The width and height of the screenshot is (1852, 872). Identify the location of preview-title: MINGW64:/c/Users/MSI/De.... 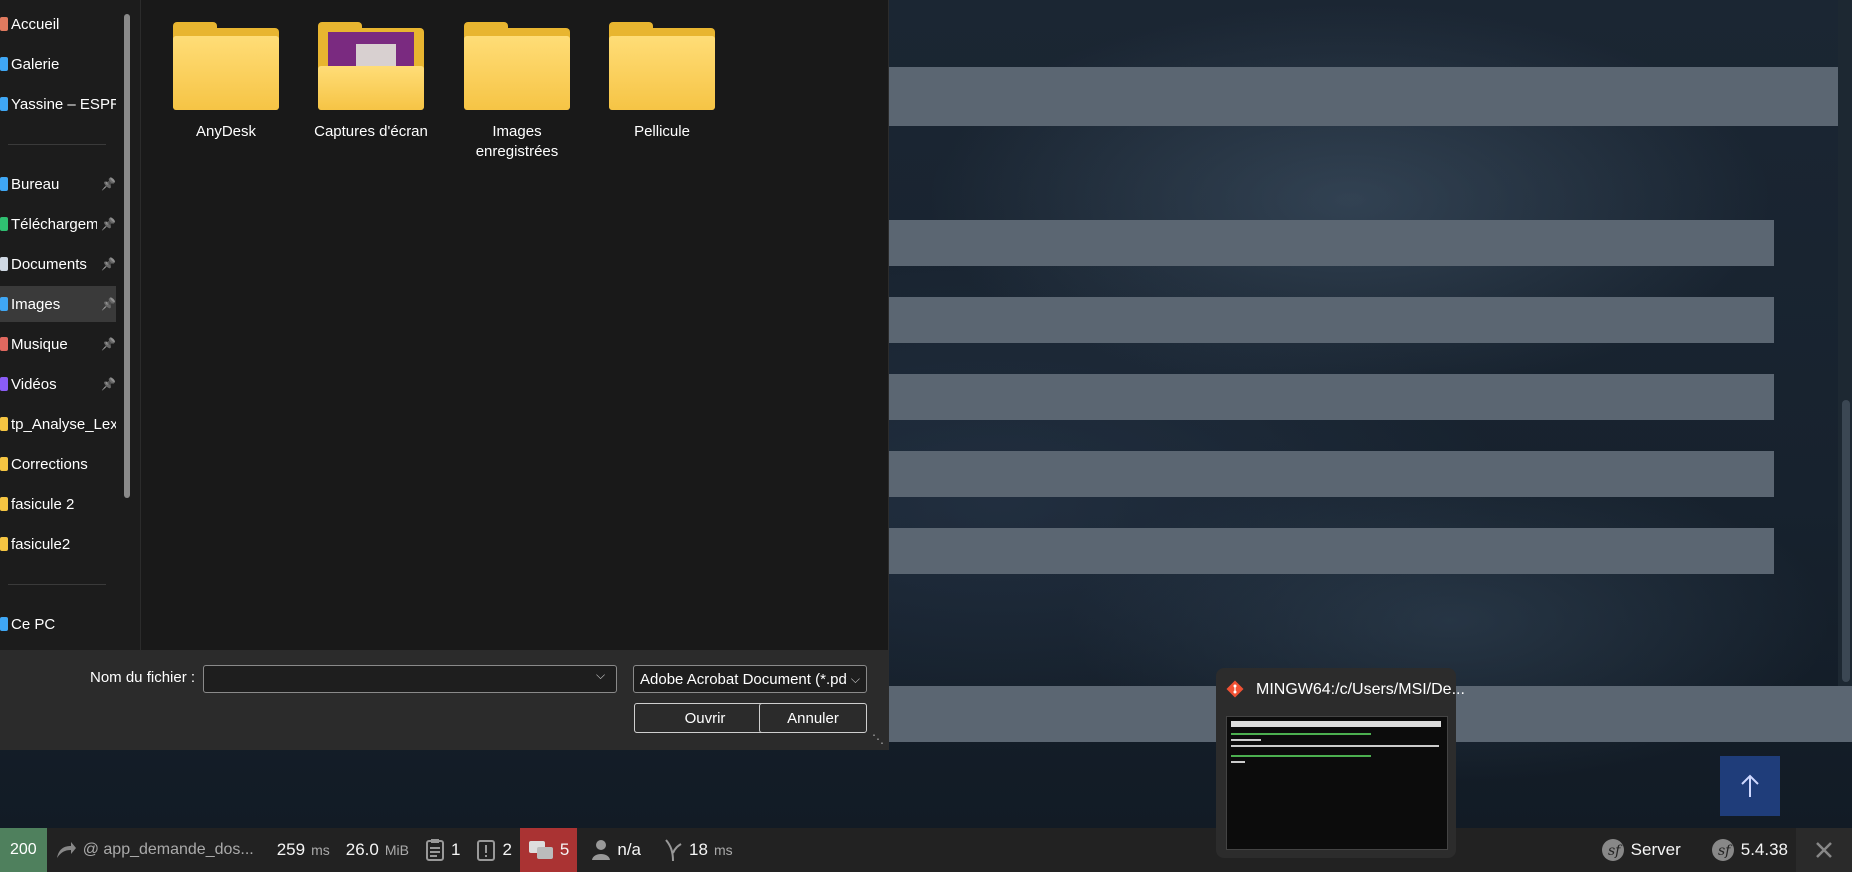
(1360, 689).